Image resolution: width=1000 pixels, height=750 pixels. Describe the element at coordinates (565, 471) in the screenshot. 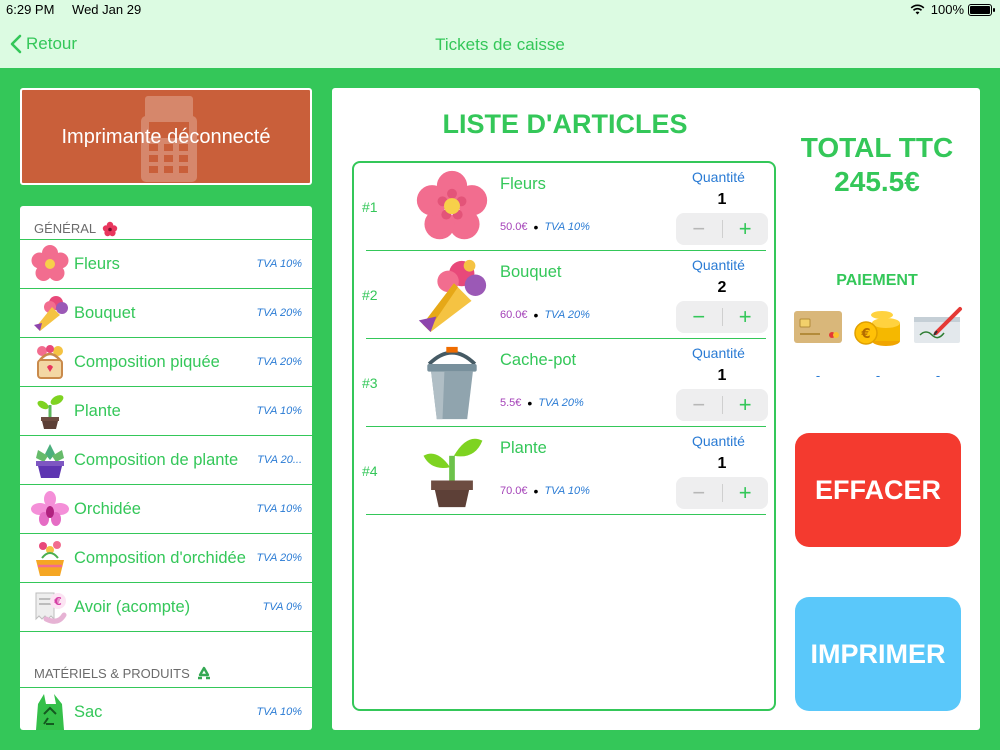

I see `article-row: #4 Plante 70.0€ • TVA 10% Quantité 1 − +` at that location.